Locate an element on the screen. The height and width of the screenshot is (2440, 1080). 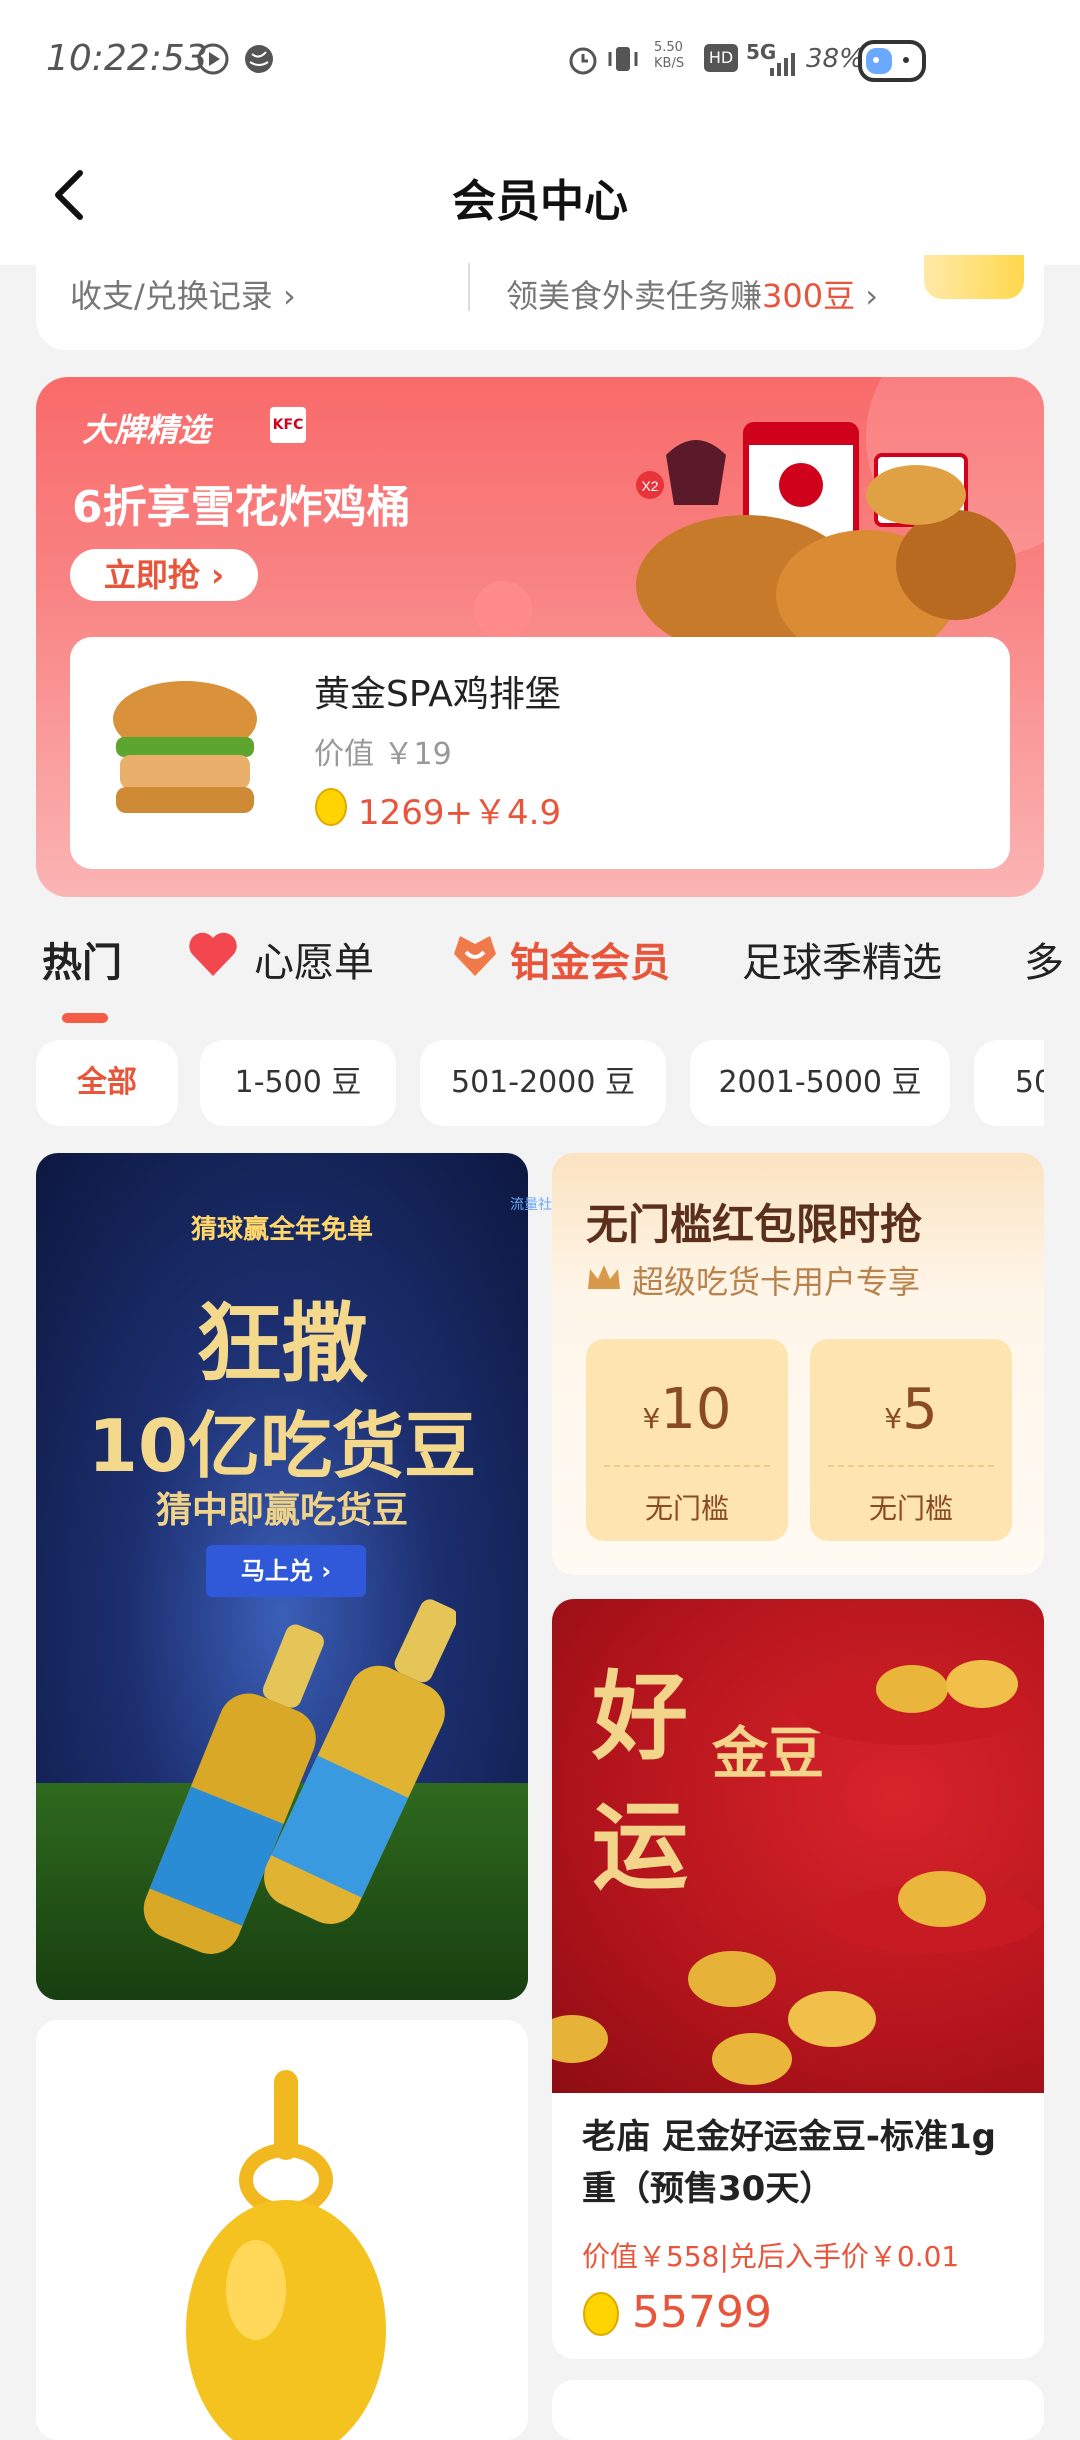
brand-label: 大牌精选 is located at coordinates (146, 430).